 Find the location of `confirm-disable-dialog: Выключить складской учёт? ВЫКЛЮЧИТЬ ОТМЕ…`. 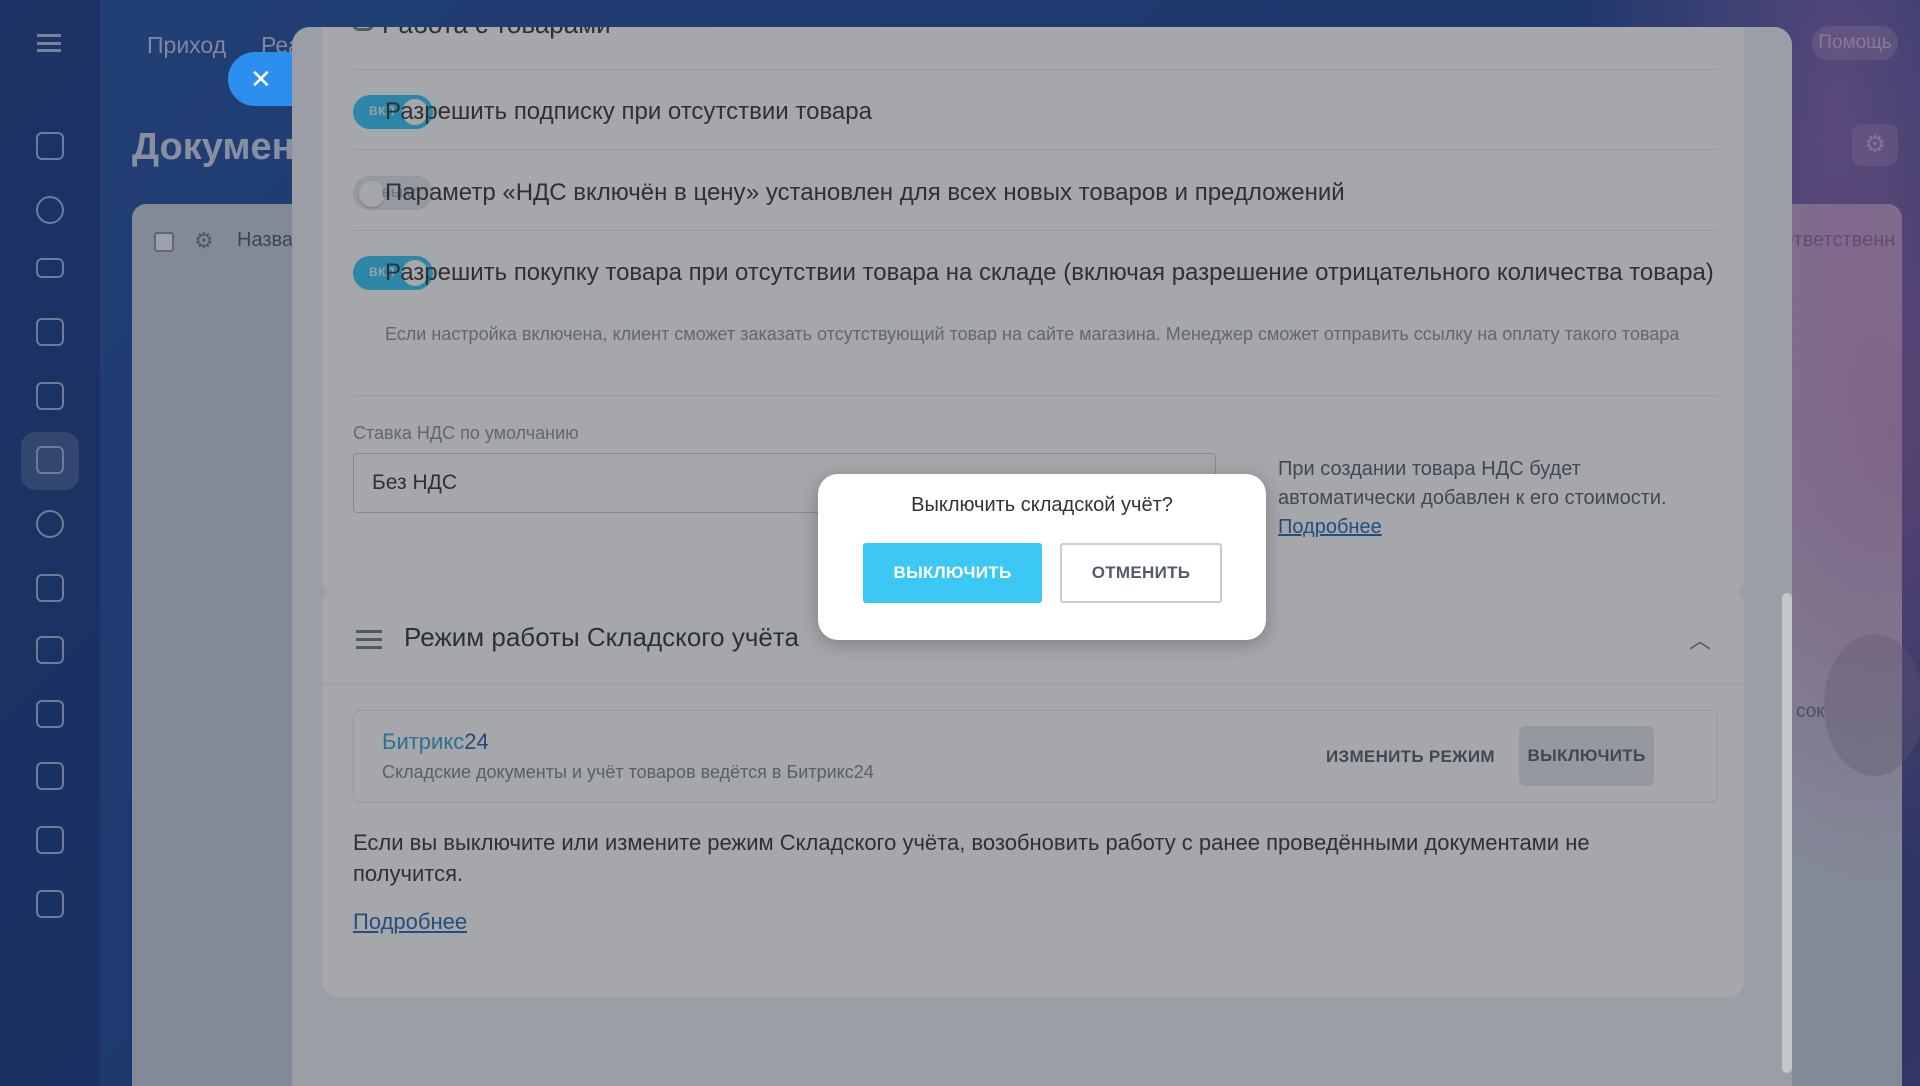

confirm-disable-dialog: Выключить складской учёт? ВЫКЛЮЧИТЬ ОТМЕ… is located at coordinates (1042, 557).